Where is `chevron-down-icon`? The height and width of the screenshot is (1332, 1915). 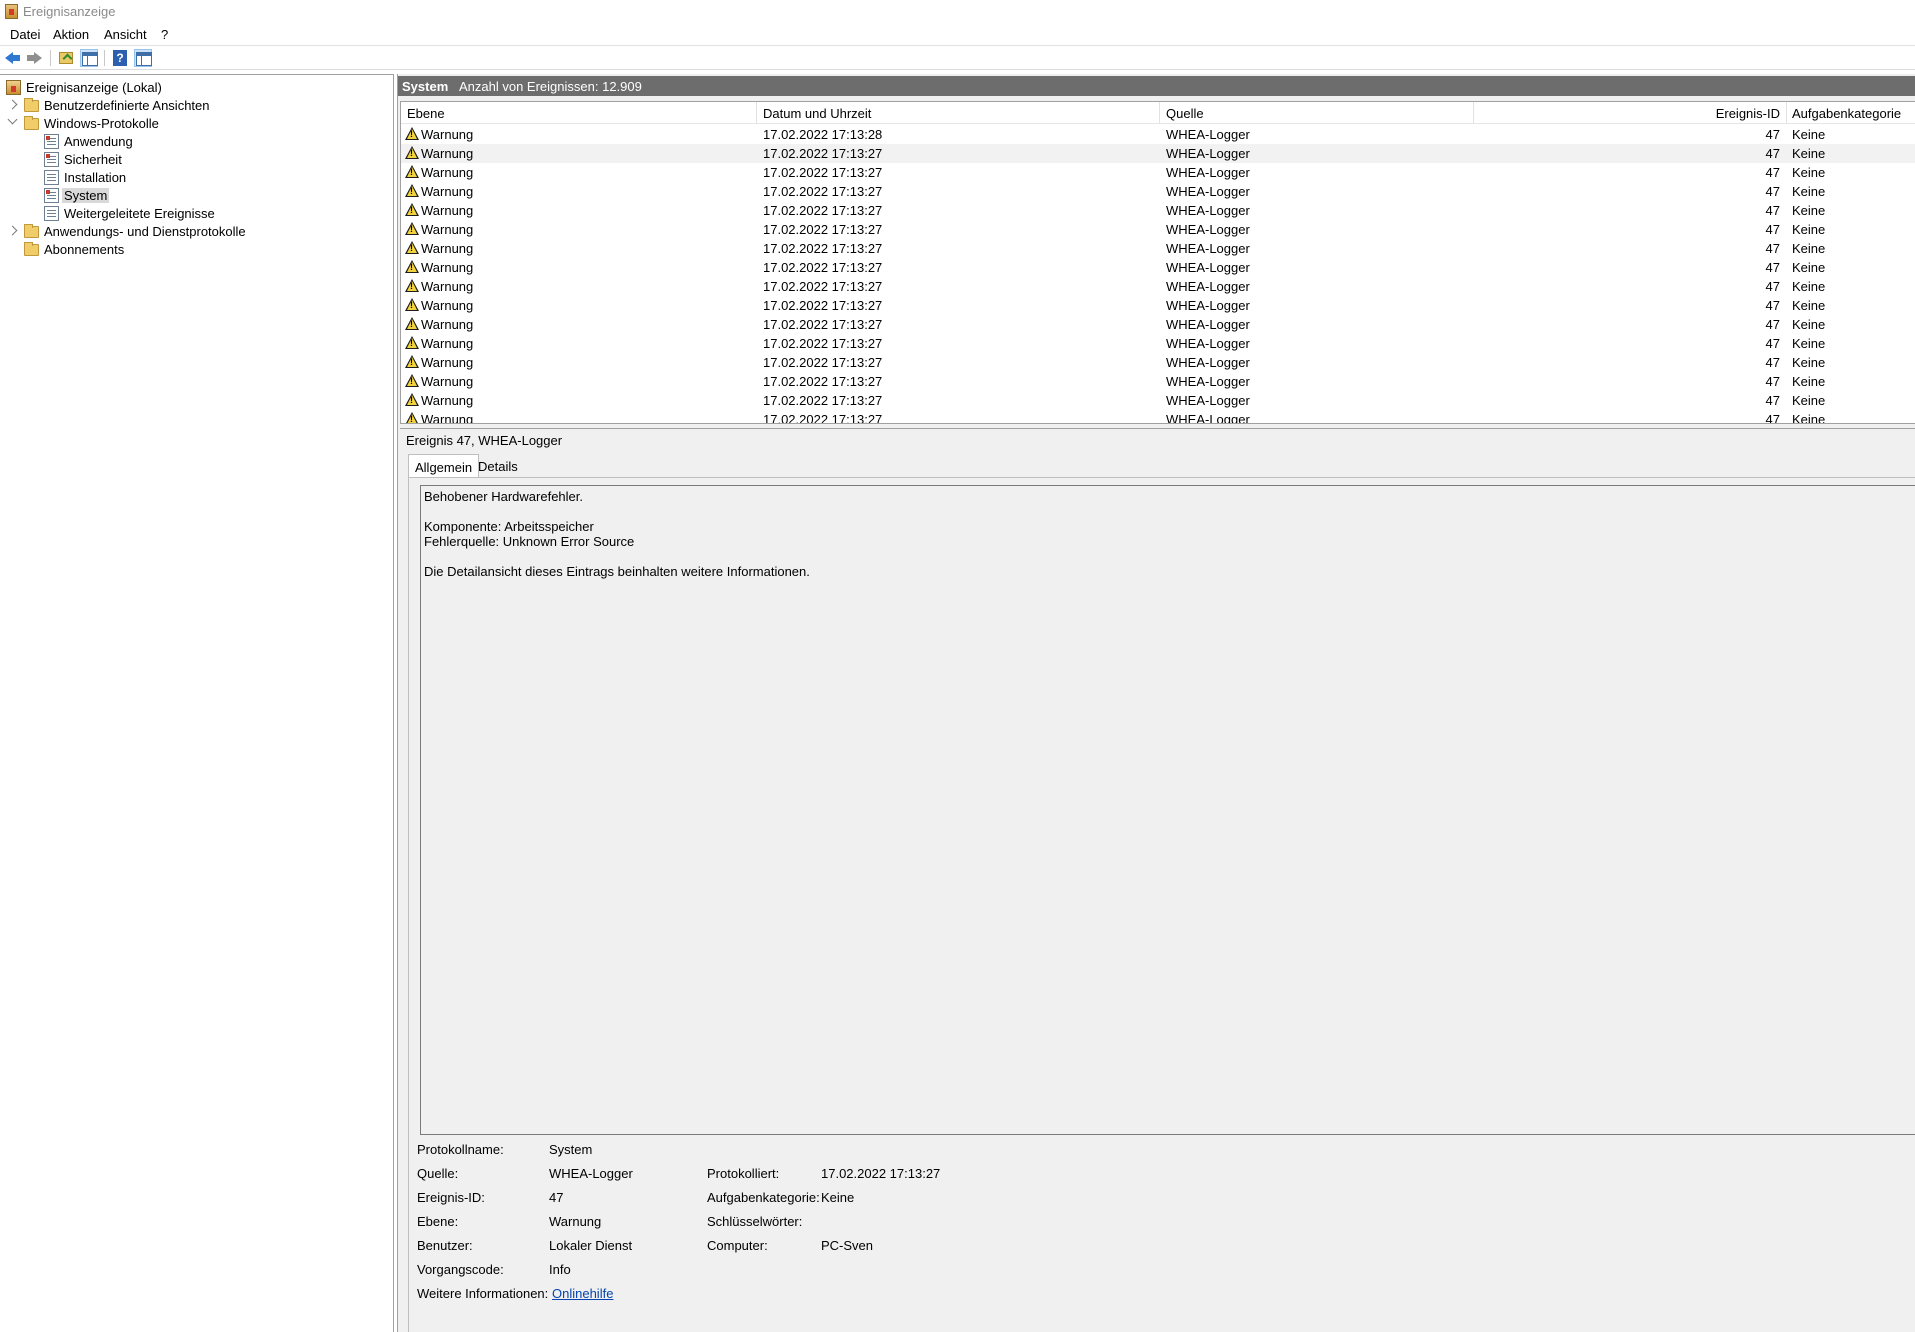
chevron-down-icon is located at coordinates (12, 119).